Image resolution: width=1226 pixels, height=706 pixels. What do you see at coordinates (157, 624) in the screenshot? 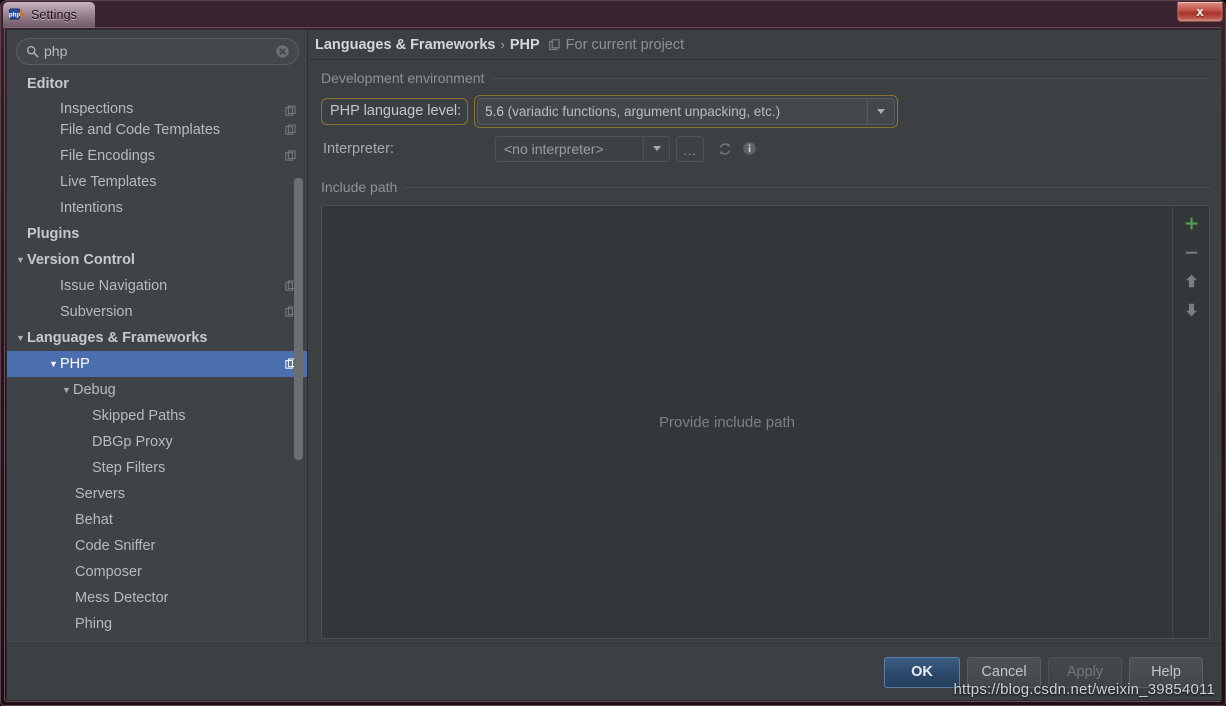
I see `sidebar-item-phing: Phing` at bounding box center [157, 624].